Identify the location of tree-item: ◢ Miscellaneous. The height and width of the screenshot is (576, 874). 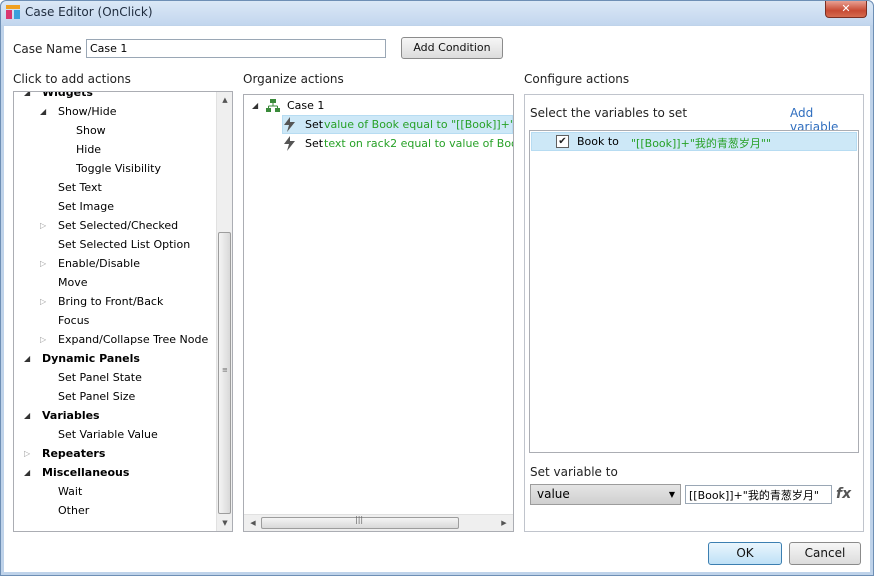
(115, 472).